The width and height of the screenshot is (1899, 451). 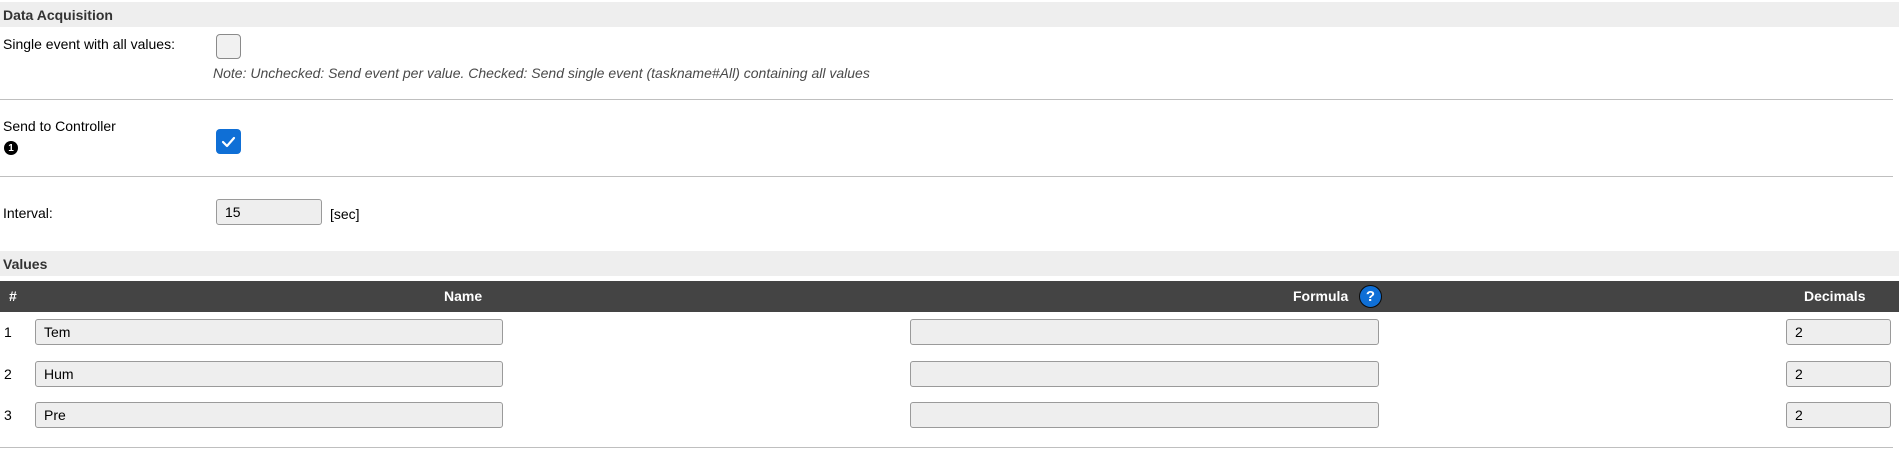 What do you see at coordinates (11, 148) in the screenshot?
I see `controller-number-badge-icon: 1` at bounding box center [11, 148].